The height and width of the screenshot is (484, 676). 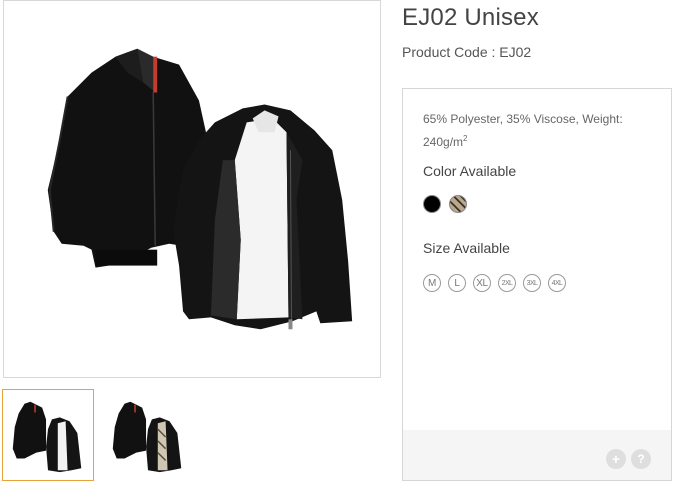 What do you see at coordinates (557, 283) in the screenshot?
I see `size-4xl: 4XL` at bounding box center [557, 283].